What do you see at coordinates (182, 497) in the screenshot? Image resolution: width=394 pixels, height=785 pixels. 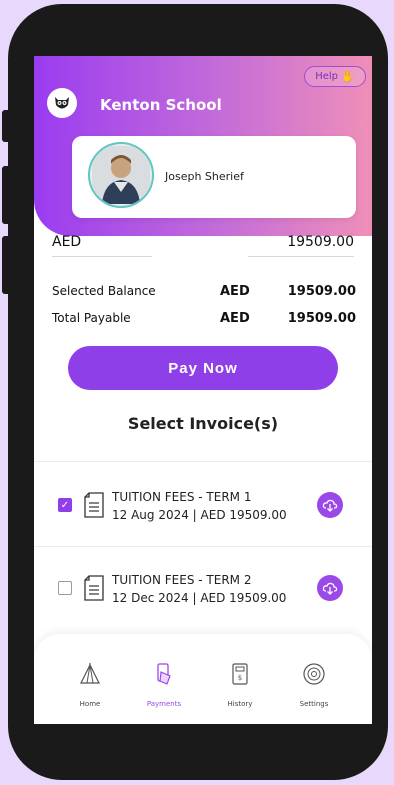 I see `invoice-title: TUITION FEES - TERM 1` at bounding box center [182, 497].